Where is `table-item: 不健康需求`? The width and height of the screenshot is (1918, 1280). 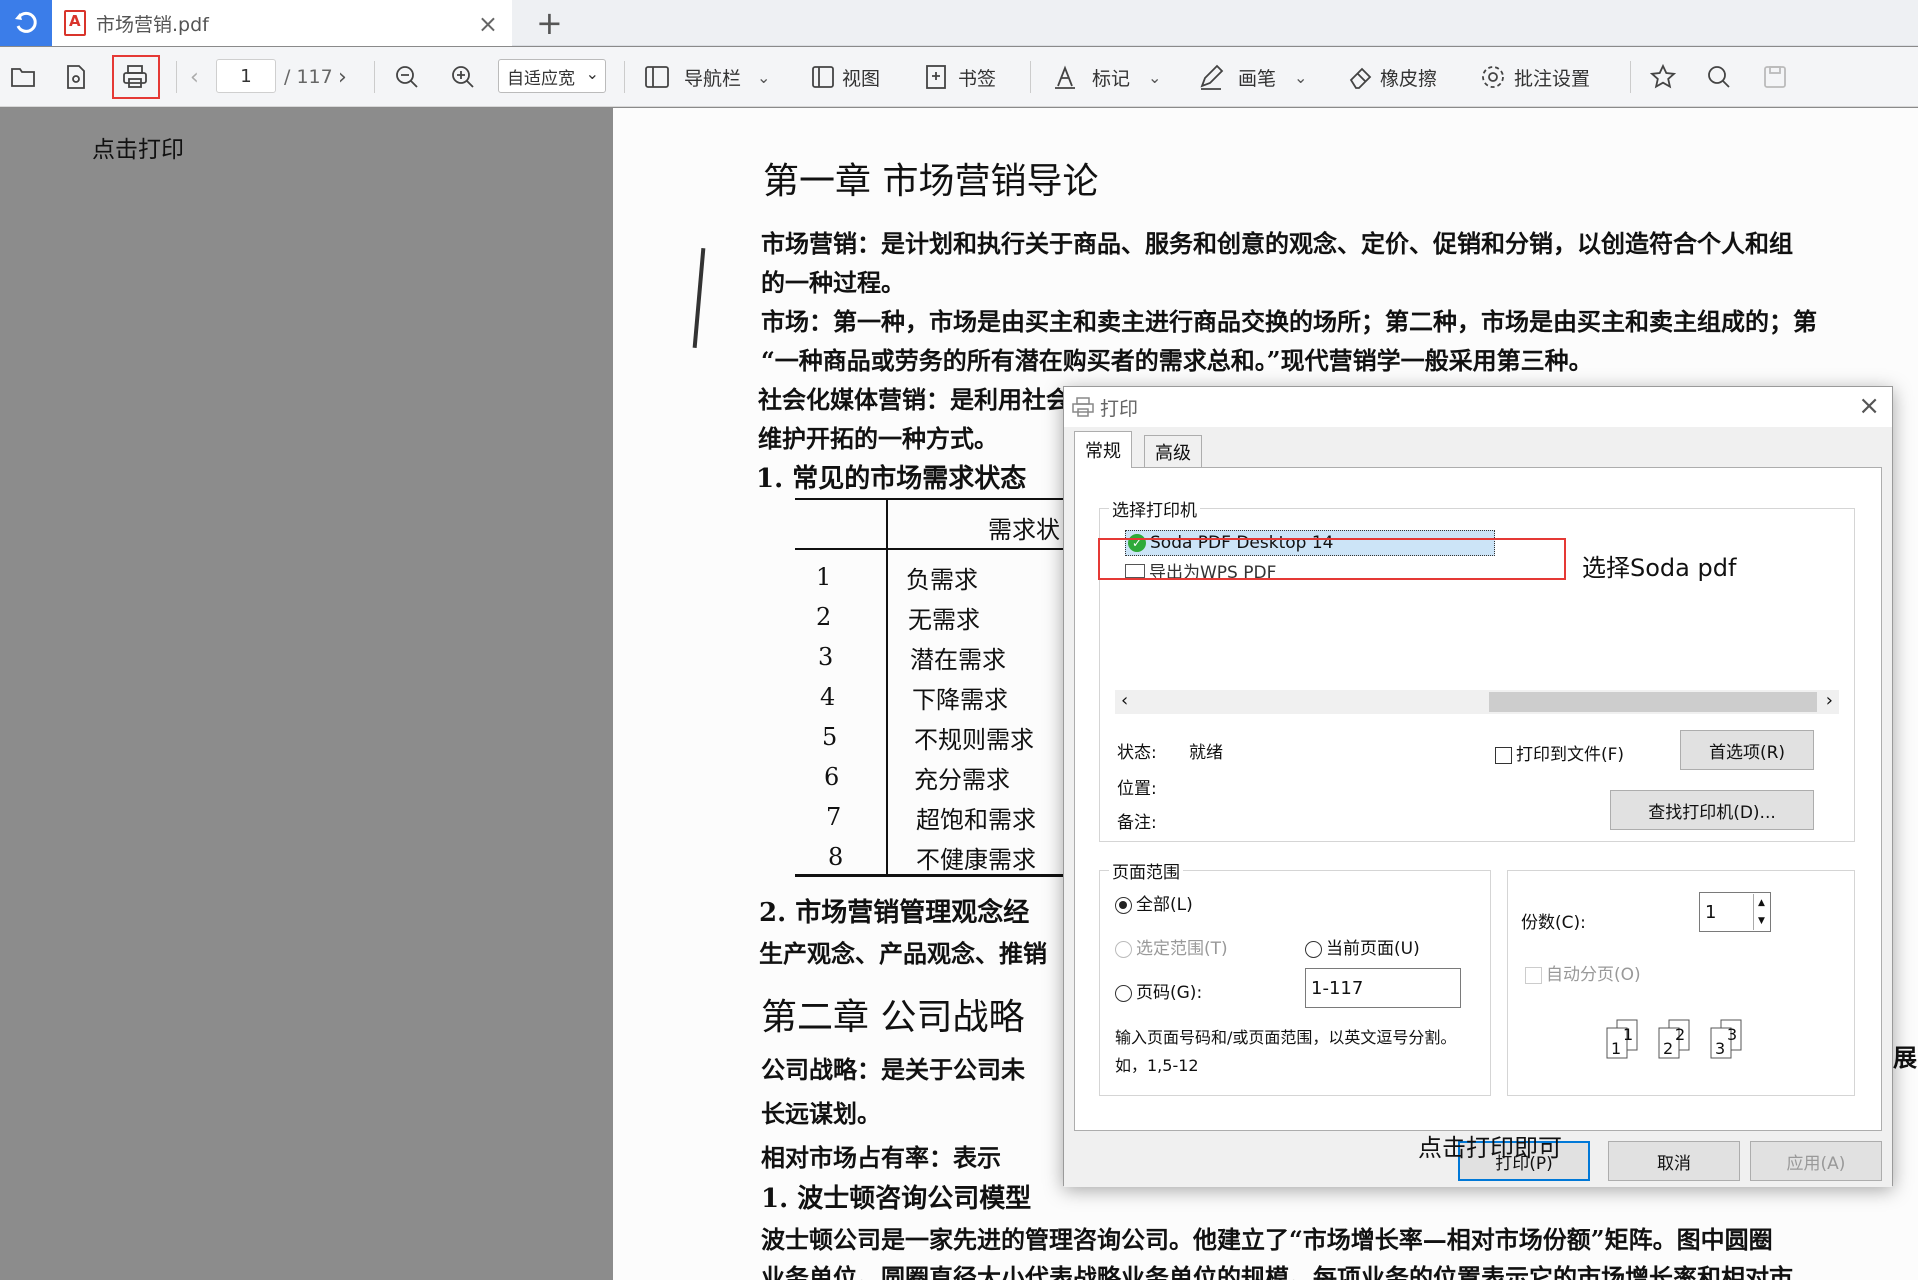
table-item: 不健康需求 is located at coordinates (976, 860).